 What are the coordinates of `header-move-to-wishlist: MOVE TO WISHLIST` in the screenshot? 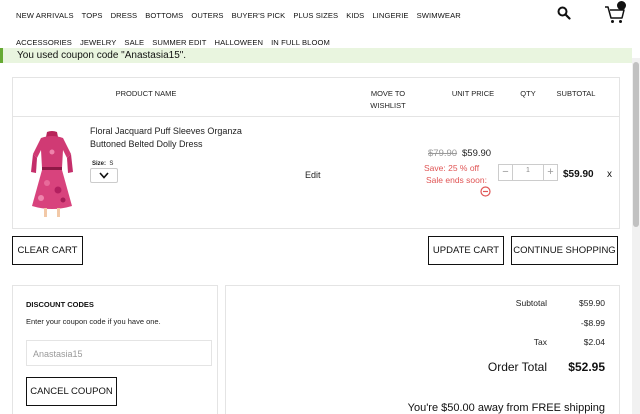 It's located at (388, 99).